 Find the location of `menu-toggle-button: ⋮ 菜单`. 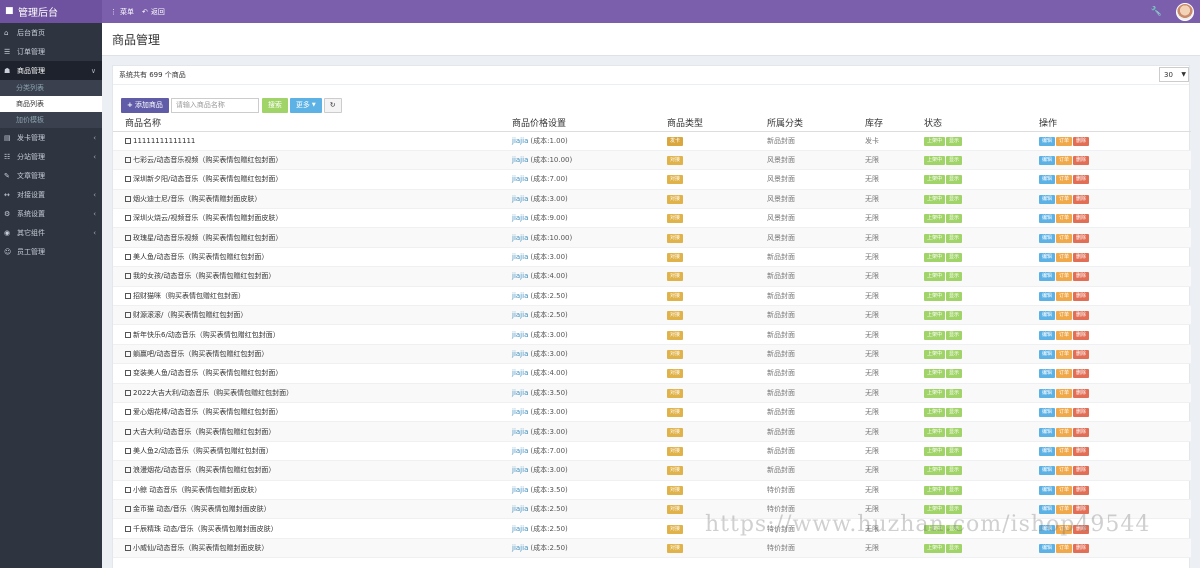

menu-toggle-button: ⋮ 菜单 is located at coordinates (122, 12).